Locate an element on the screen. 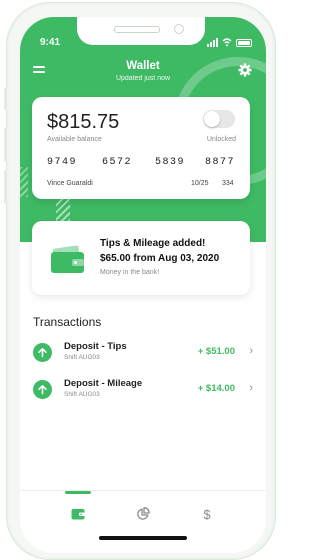 Image resolution: width=320 pixels, height=560 pixels. wifi-icon is located at coordinates (227, 42).